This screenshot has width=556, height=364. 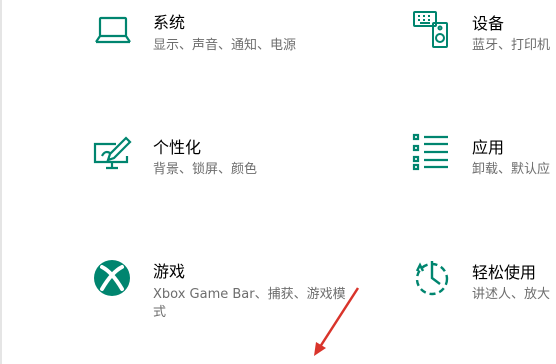 What do you see at coordinates (225, 45) in the screenshot?
I see `tile-description: 显示、声音、通知、电源` at bounding box center [225, 45].